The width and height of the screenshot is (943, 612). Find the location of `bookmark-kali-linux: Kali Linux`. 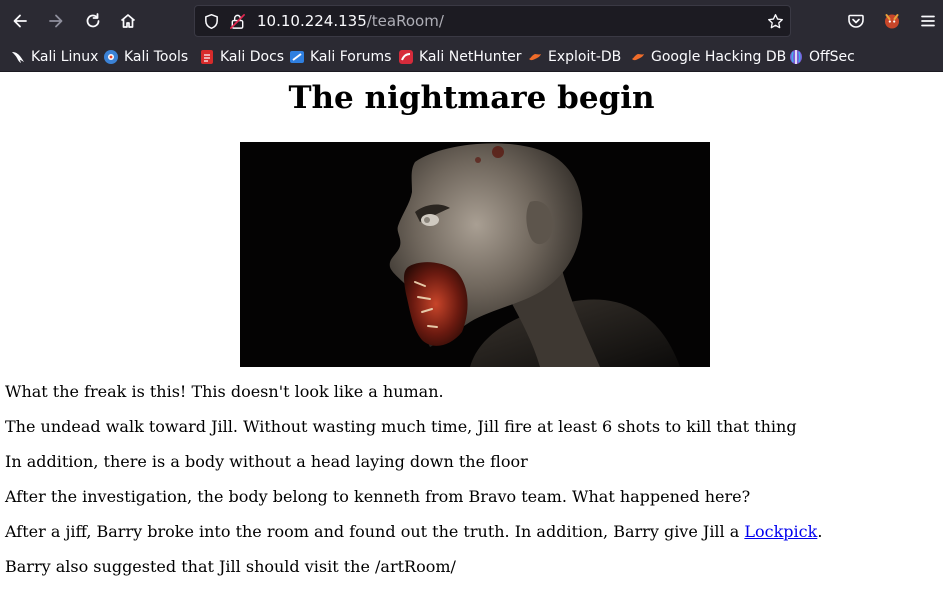

bookmark-kali-linux: Kali Linux is located at coordinates (54, 57).